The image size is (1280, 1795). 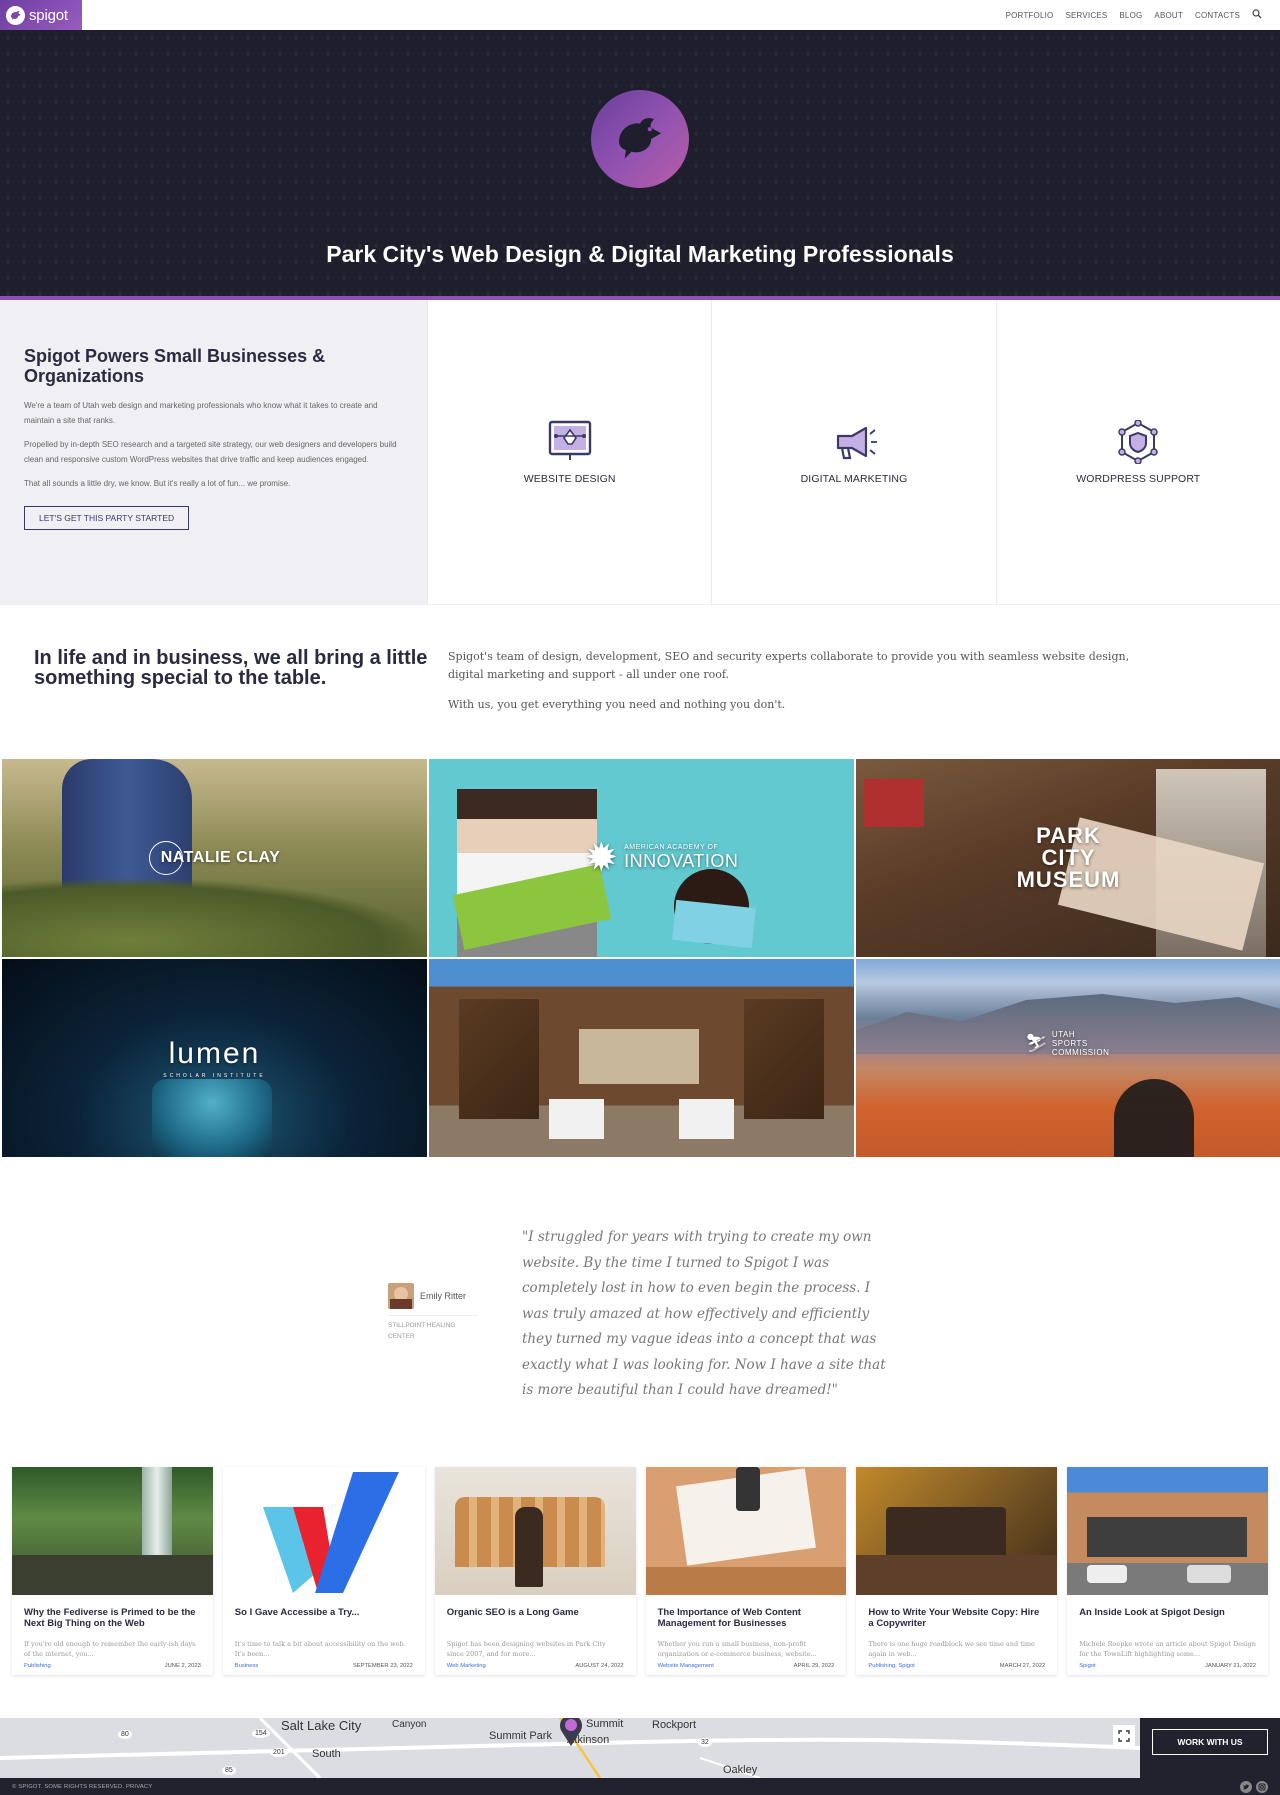 I want to click on service-website-design: WEBSITE DESIGN, so click(x=569, y=452).